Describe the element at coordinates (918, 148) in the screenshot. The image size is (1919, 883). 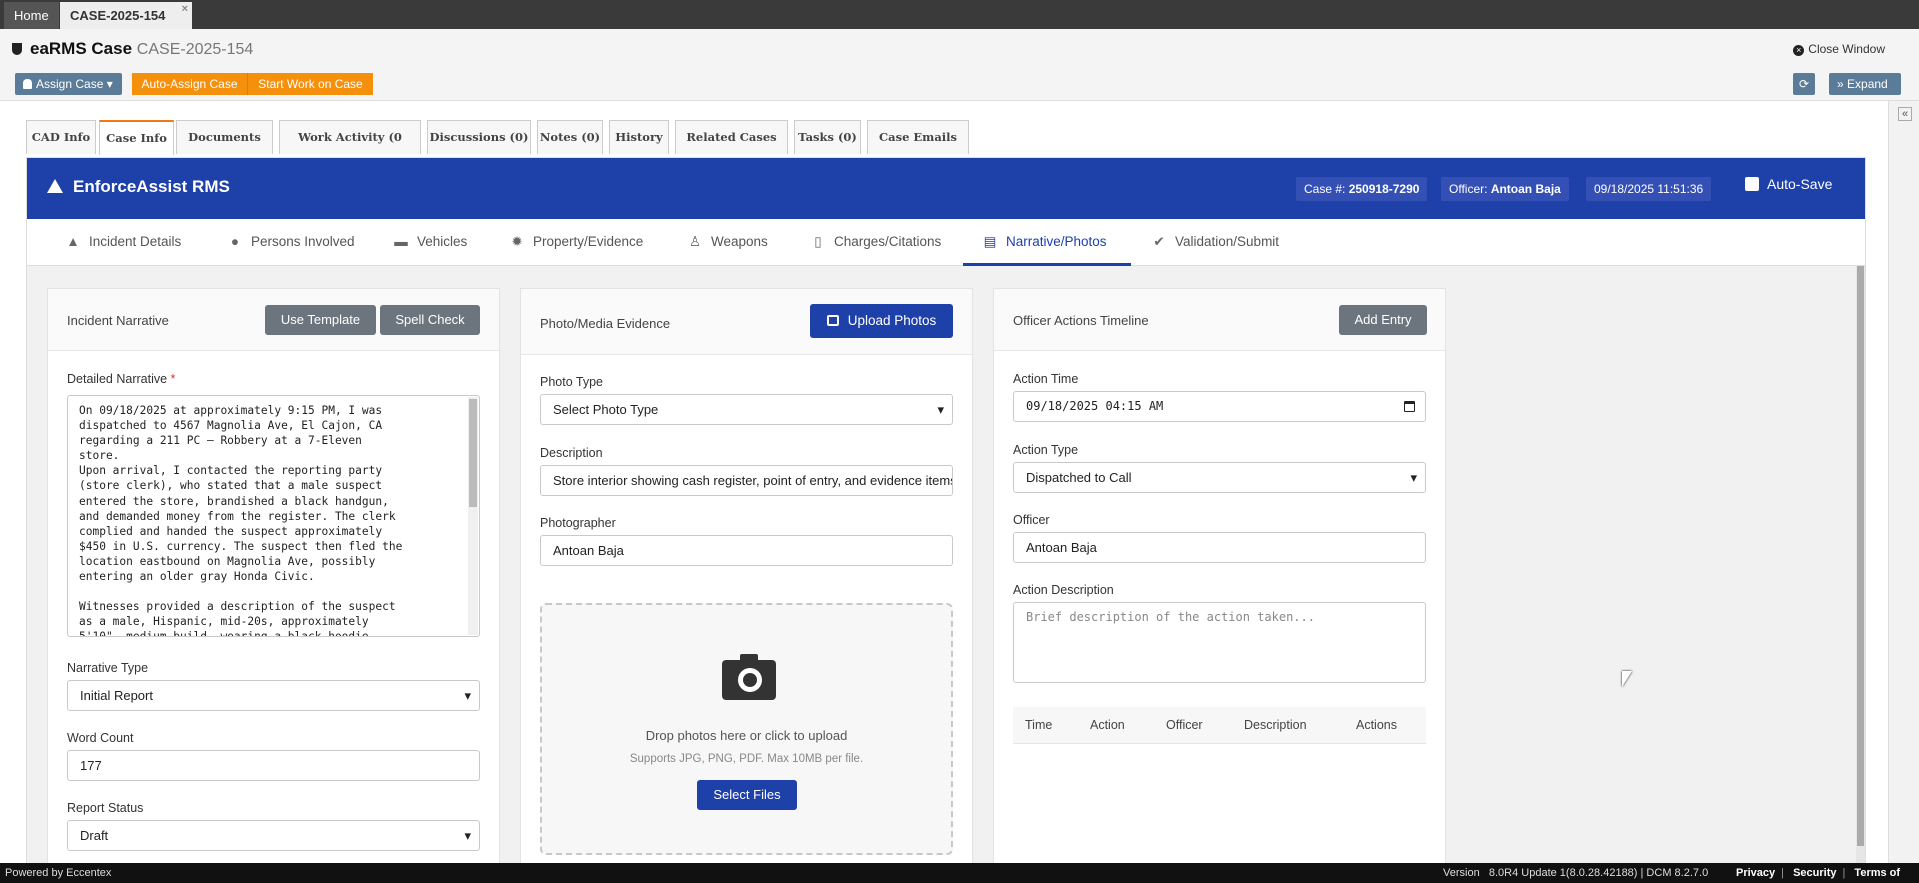
I see `tab-case-emails: Case Emails (0)` at that location.